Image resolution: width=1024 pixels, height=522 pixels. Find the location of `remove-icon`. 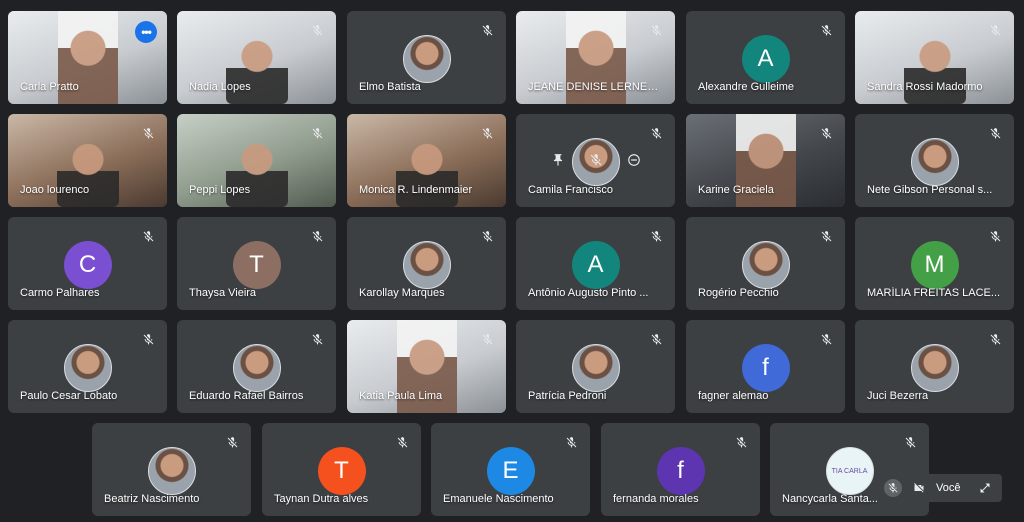

remove-icon is located at coordinates (634, 160).